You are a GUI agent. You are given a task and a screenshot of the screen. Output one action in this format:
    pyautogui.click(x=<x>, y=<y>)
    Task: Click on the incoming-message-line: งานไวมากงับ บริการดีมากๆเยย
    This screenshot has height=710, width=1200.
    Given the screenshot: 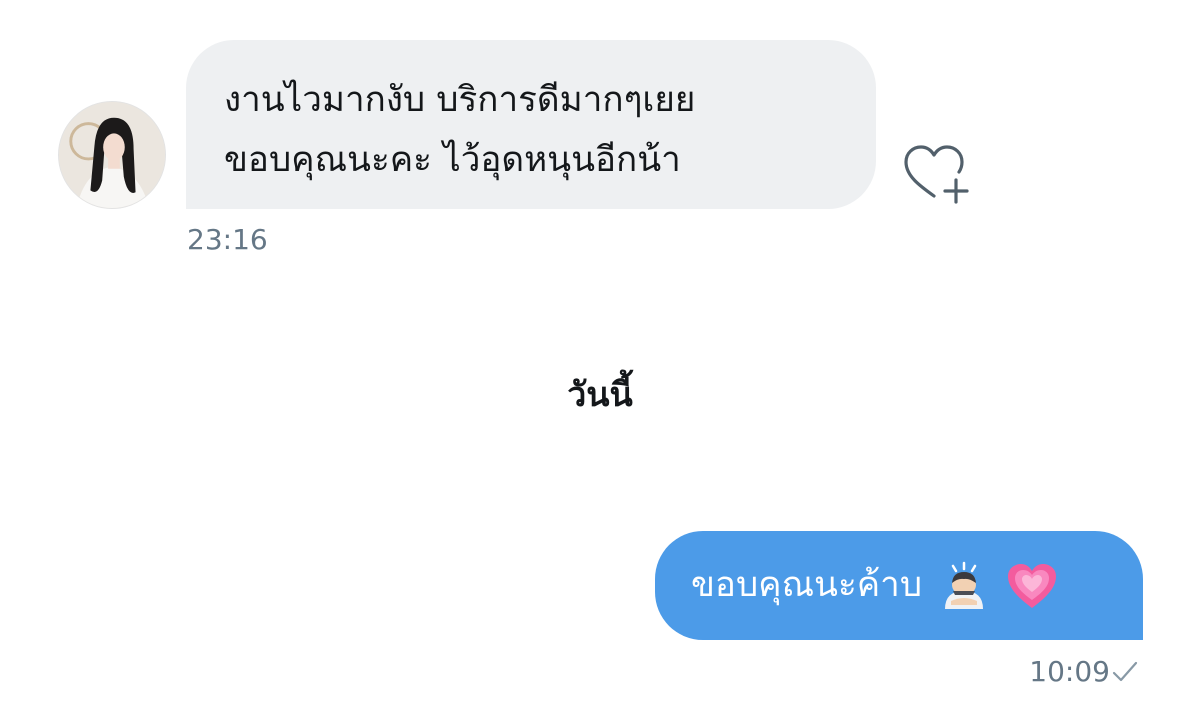 What is the action you would take?
    pyautogui.click(x=460, y=100)
    